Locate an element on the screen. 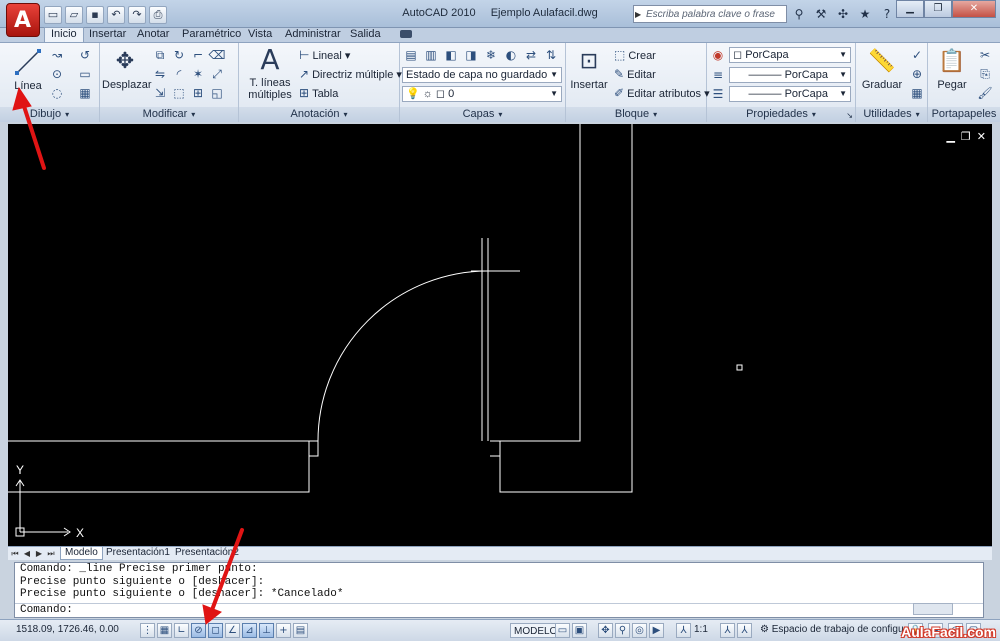  object-snap-icon: ◻ is located at coordinates (215, 630).